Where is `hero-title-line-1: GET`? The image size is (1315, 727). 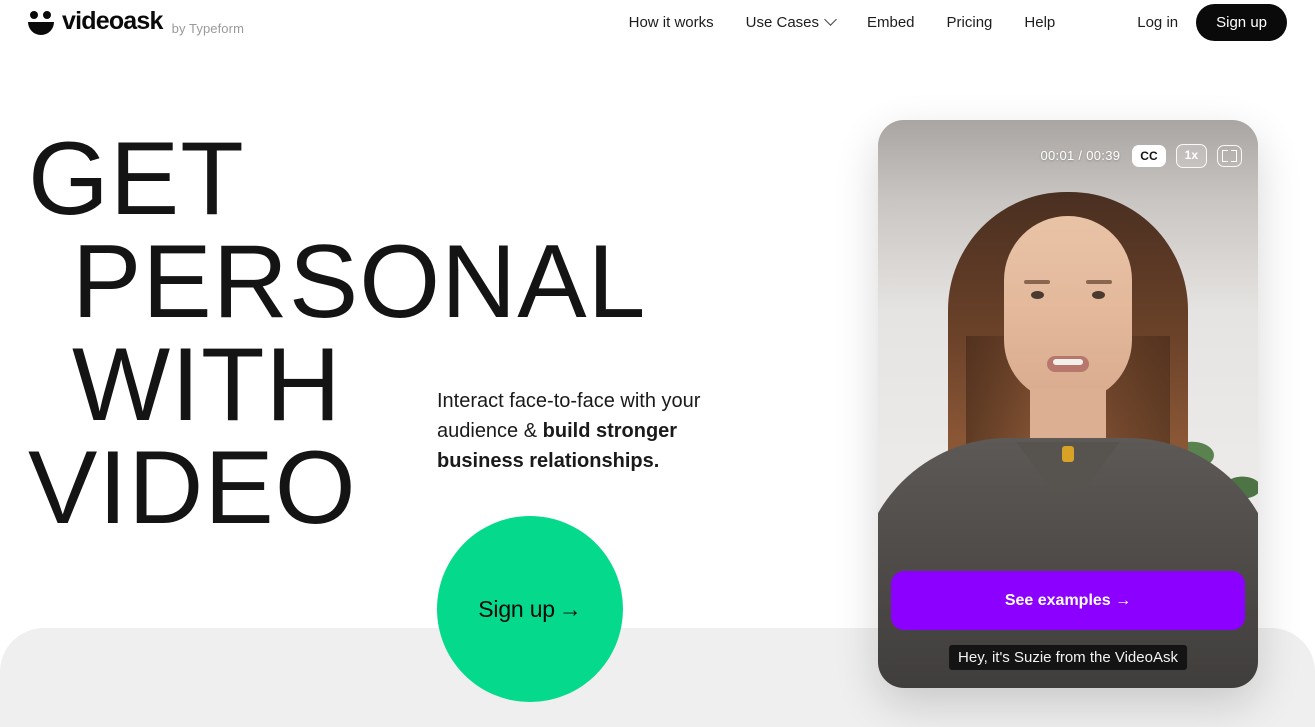
hero-title-line-1: GET is located at coordinates (136, 179).